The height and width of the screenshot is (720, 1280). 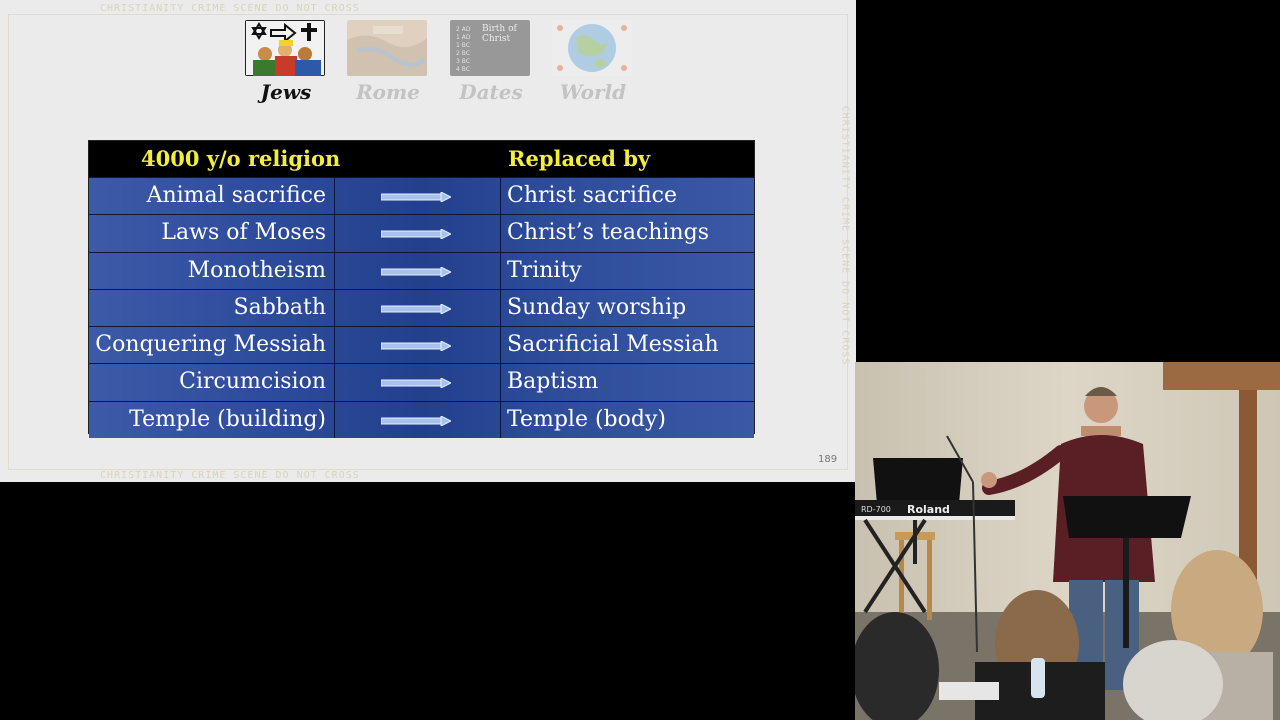 What do you see at coordinates (230, 8) in the screenshot?
I see `crime-tape-top: CHRISTIANITY CRIME SCENE DO NOT CROSS` at bounding box center [230, 8].